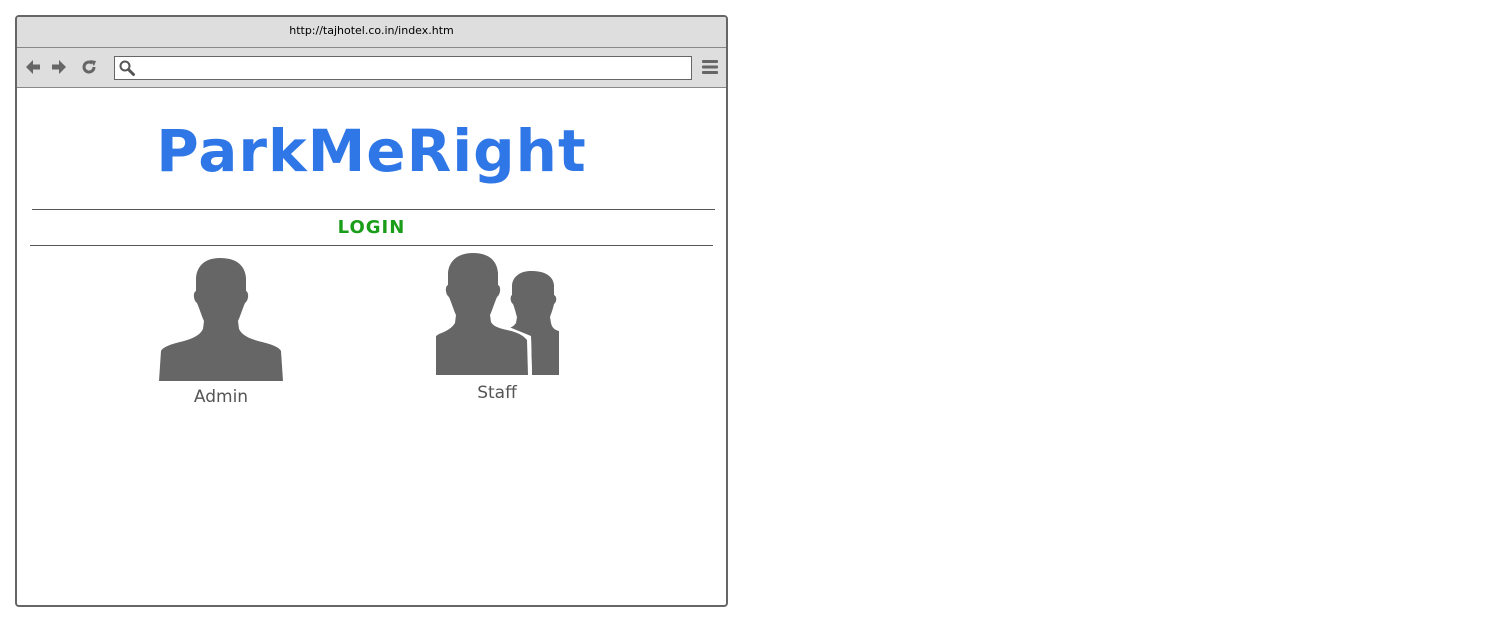  Describe the element at coordinates (89, 67) in the screenshot. I see `reload-icon` at that location.